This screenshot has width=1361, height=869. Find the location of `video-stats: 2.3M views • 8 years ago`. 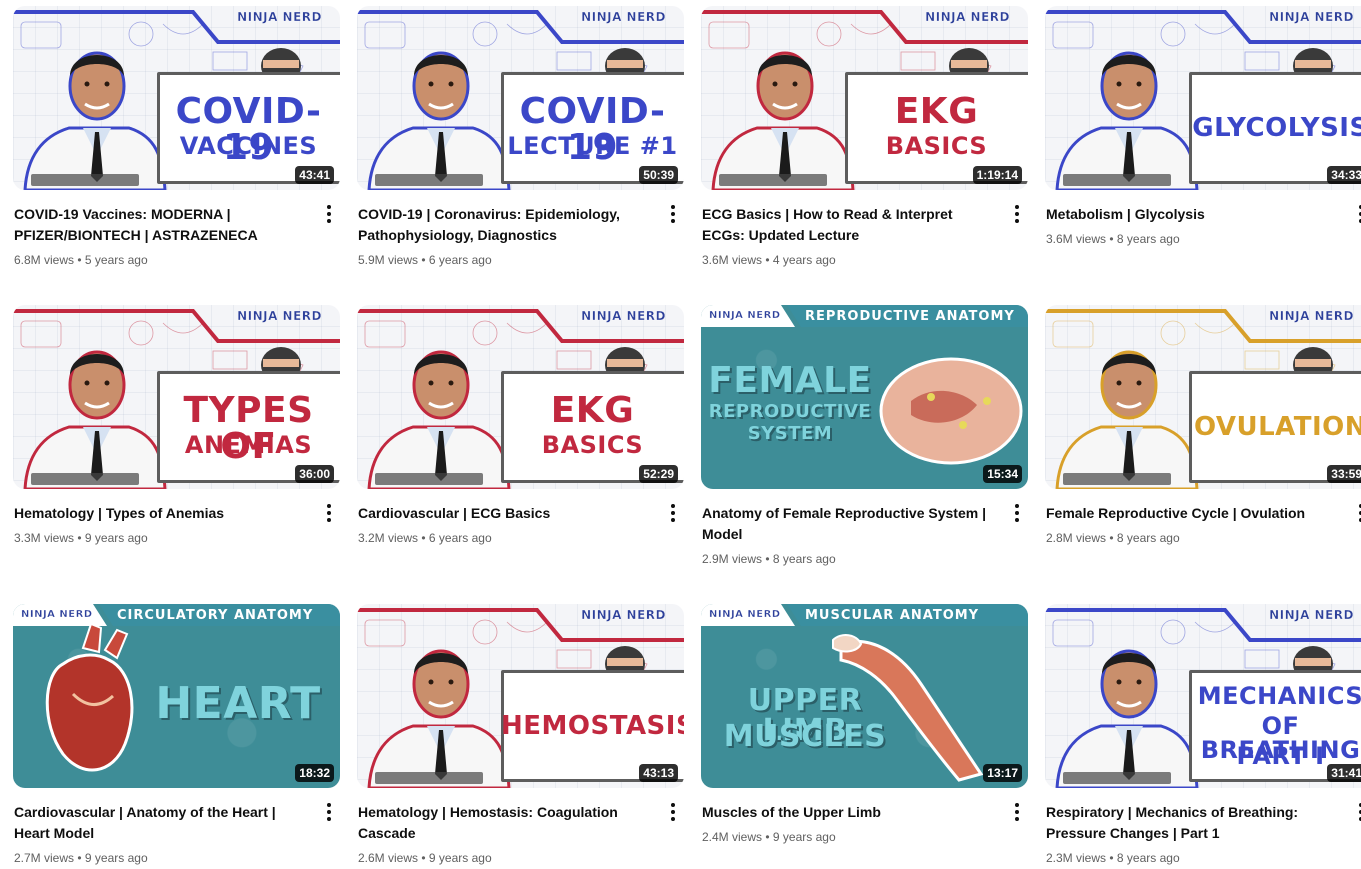

video-stats: 2.3M views • 8 years ago is located at coordinates (1192, 858).